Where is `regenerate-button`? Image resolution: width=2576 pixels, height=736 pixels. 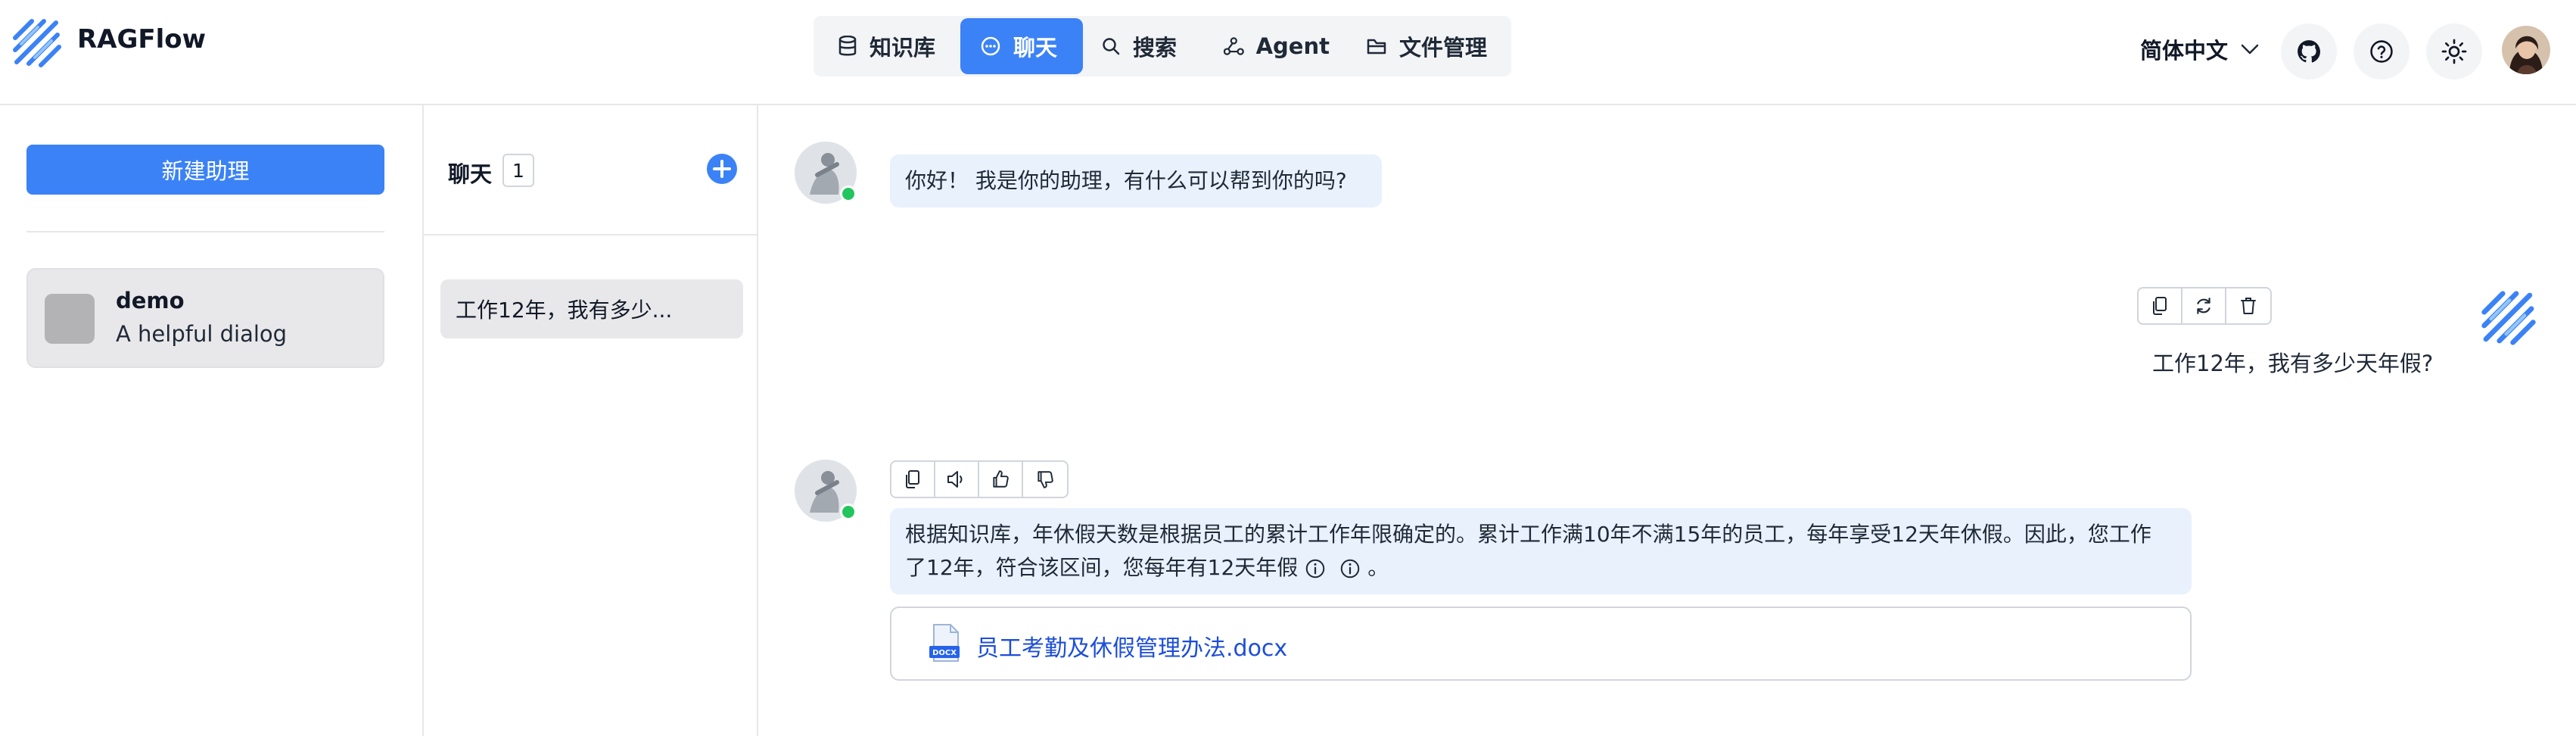 regenerate-button is located at coordinates (2204, 305).